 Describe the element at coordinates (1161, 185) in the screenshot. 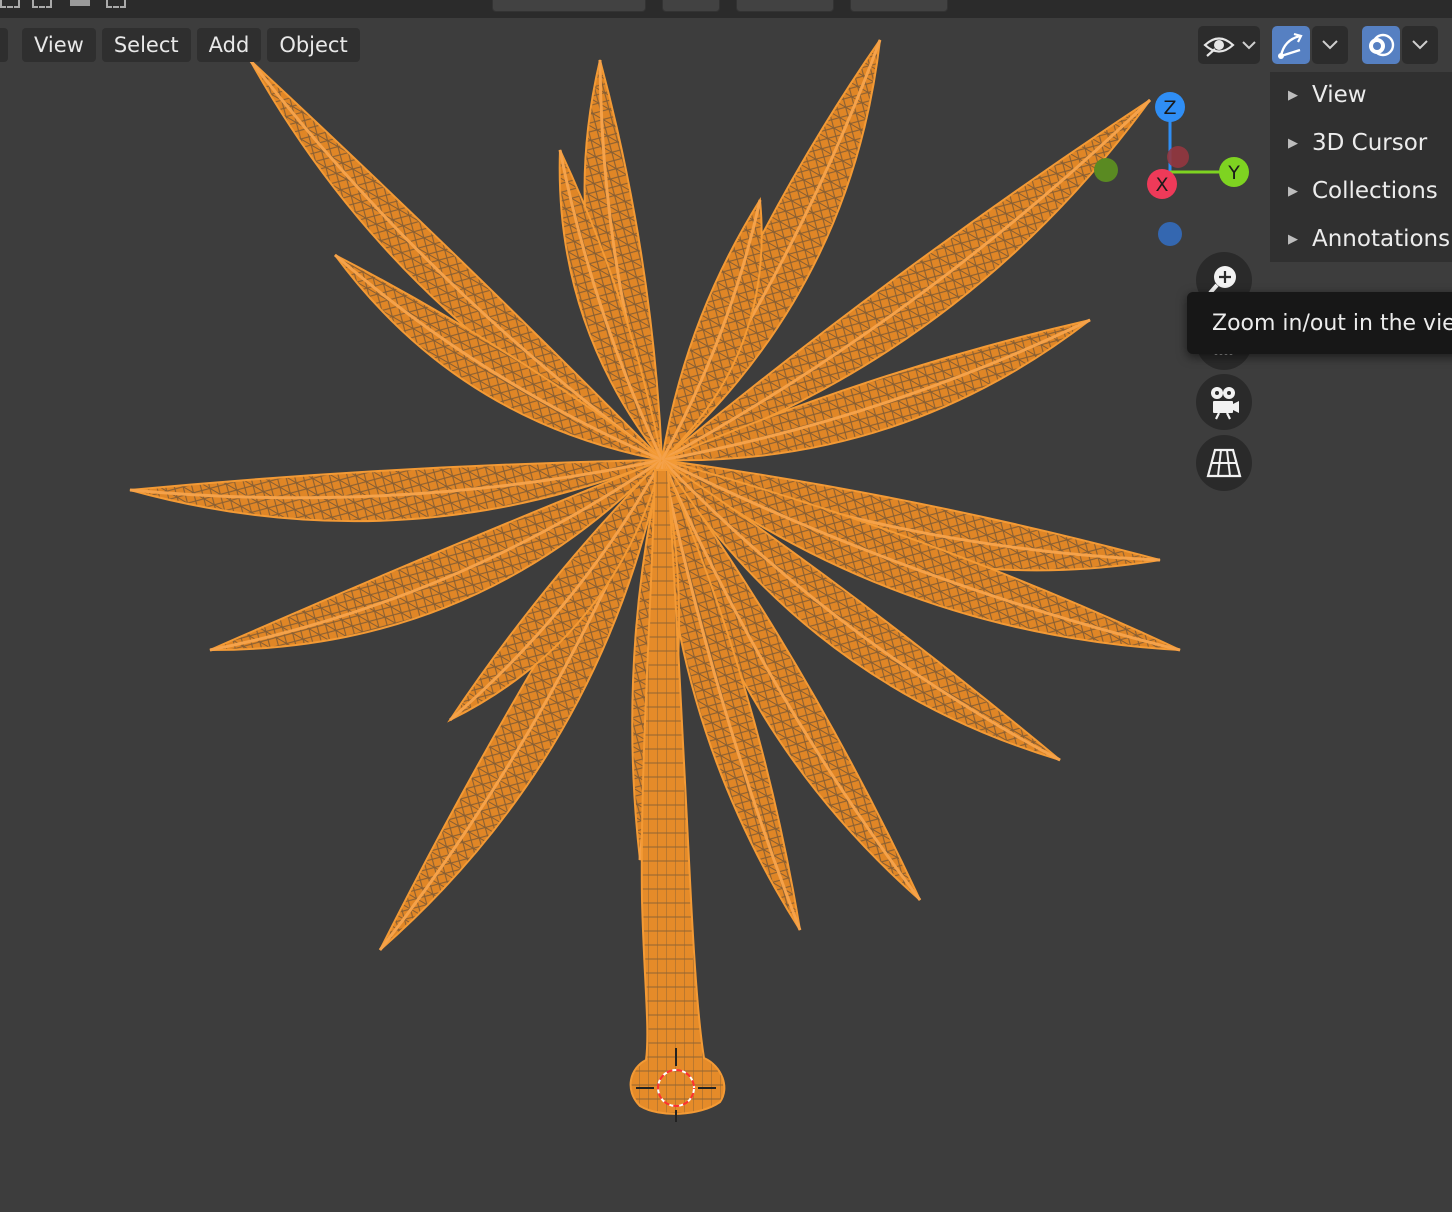

I see `x-axis-label: X` at that location.